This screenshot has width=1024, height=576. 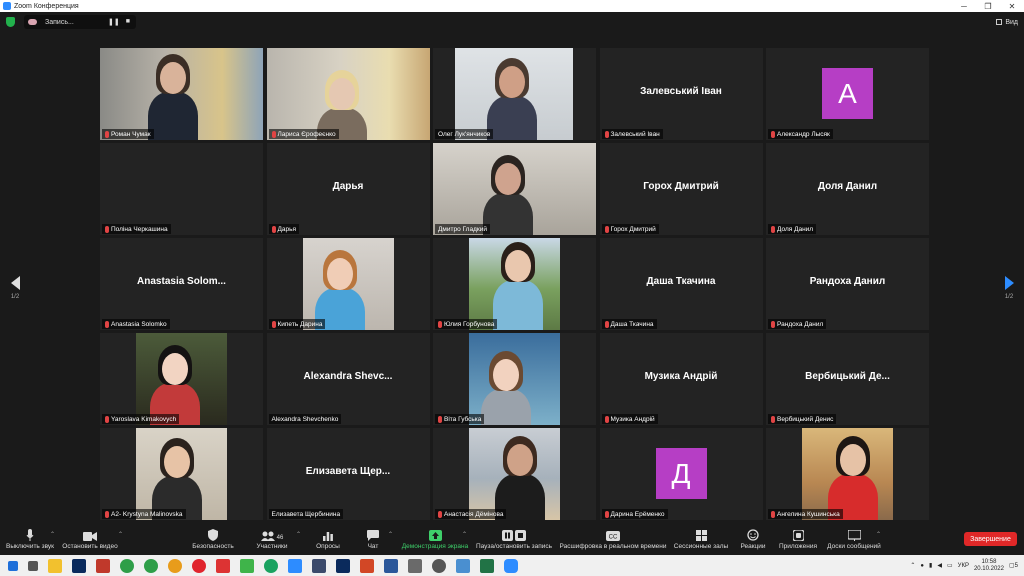 What do you see at coordinates (514, 284) in the screenshot?
I see `participant-tile: Юлия Горбунова` at bounding box center [514, 284].